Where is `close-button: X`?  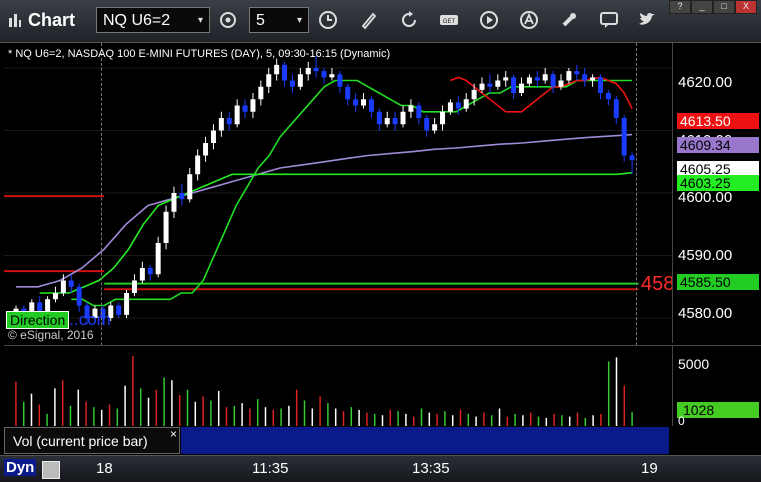
close-button: X is located at coordinates (746, 7).